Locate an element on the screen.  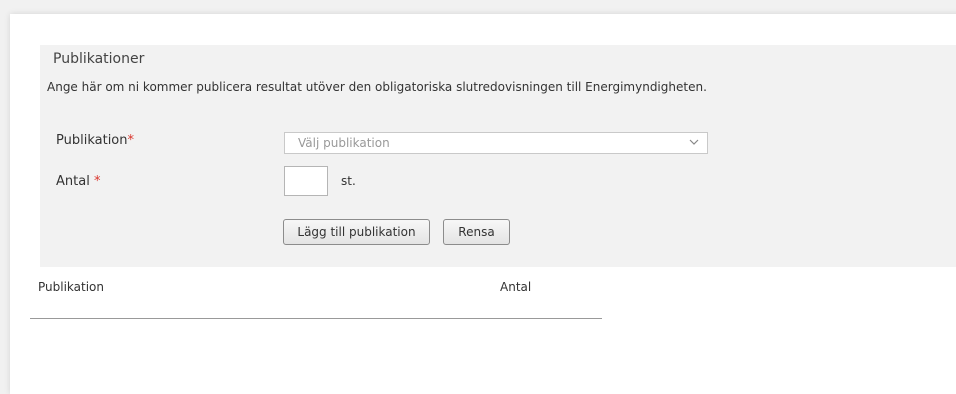
publication-select-placeholder: Välj publikation is located at coordinates (344, 143).